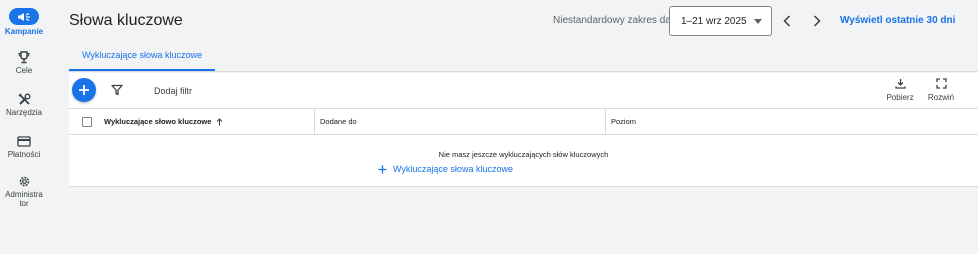 This screenshot has height=254, width=978. I want to click on chevron-left-icon, so click(787, 21).